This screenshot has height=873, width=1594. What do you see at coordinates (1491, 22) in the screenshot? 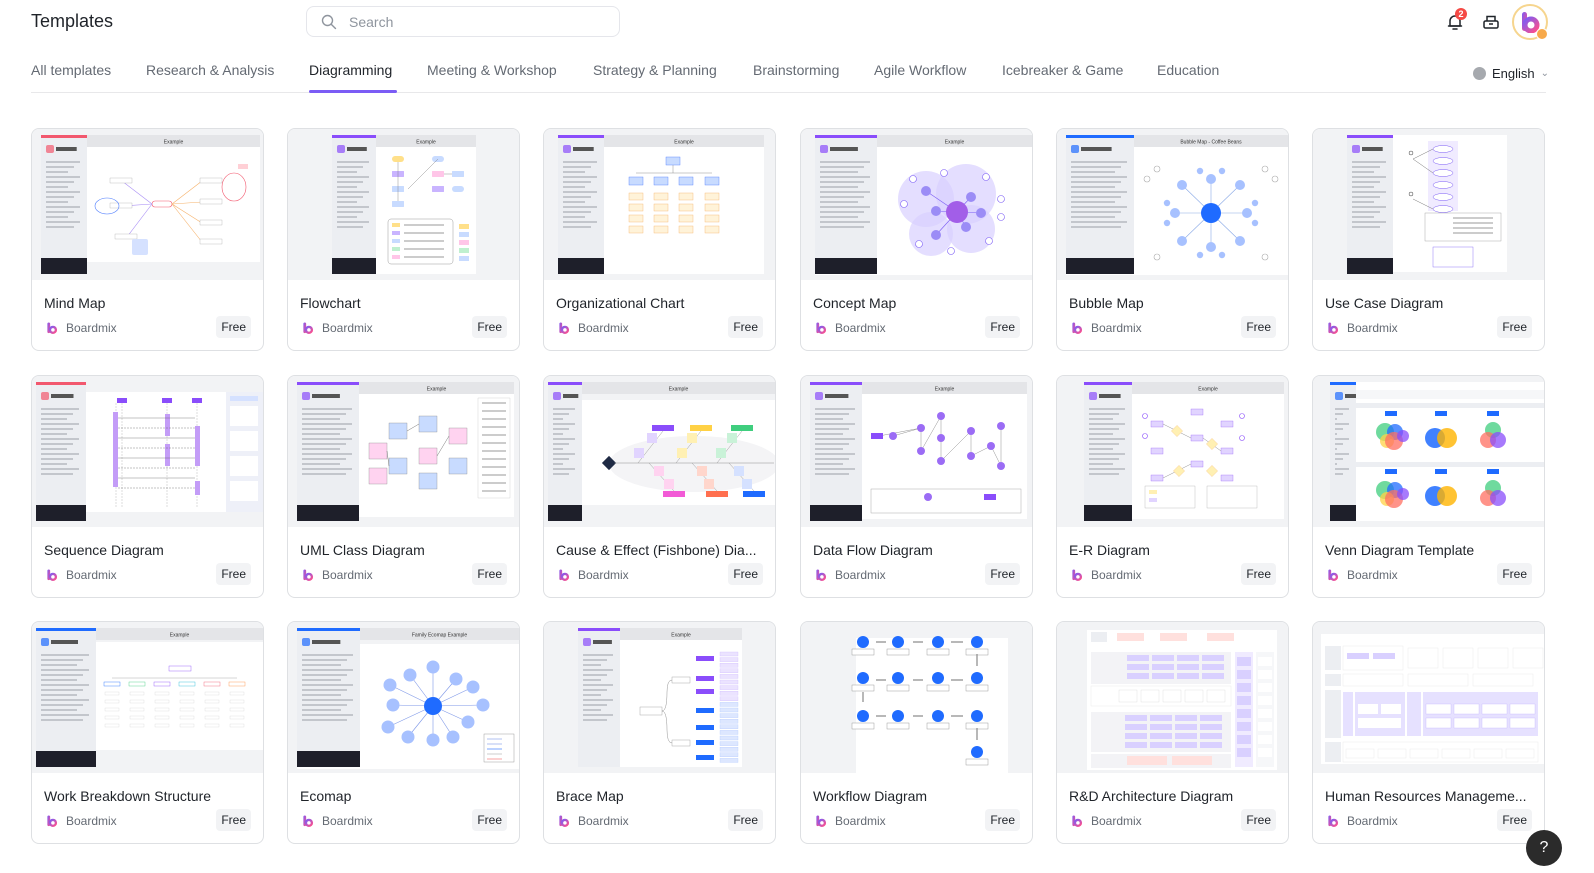
I see `inbox-icon` at bounding box center [1491, 22].